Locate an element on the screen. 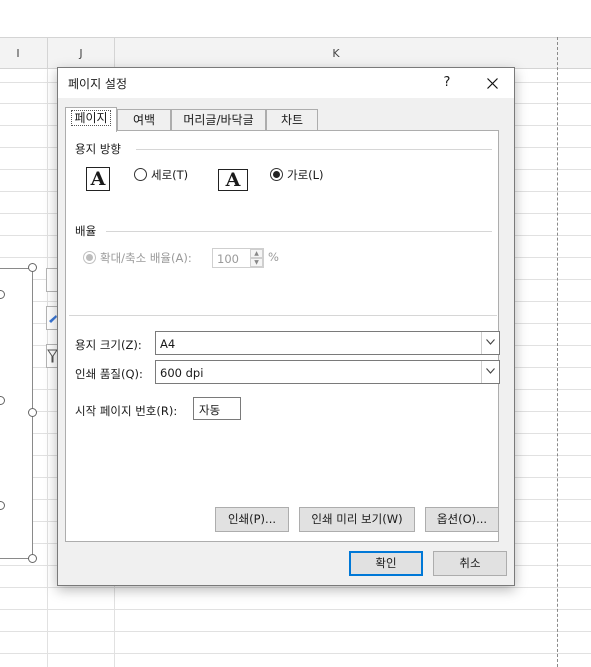 The image size is (591, 667). paper-size-select: A4 is located at coordinates (327, 343).